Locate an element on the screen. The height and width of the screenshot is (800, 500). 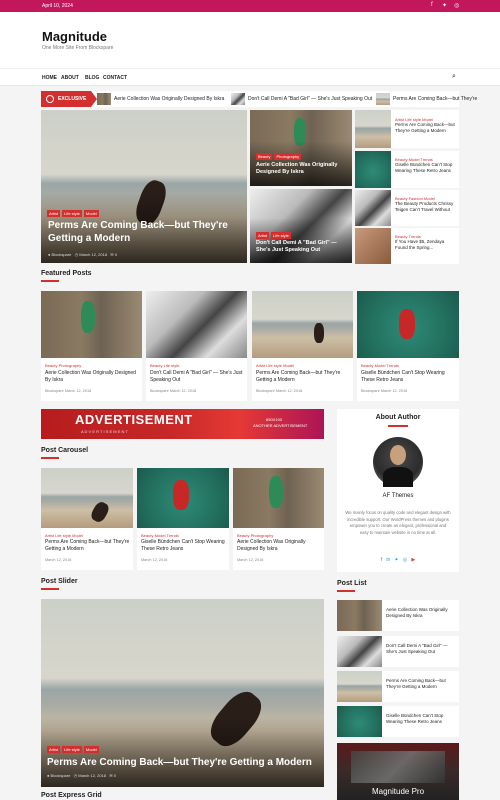
site-tagline: One More Site From Blockspare is located at coordinates (78, 48).